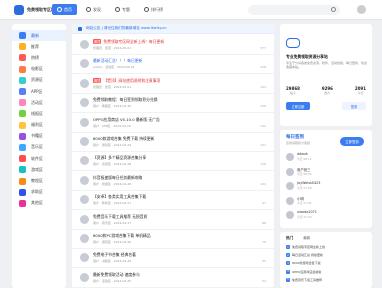 This screenshot has width=382, height=288. What do you see at coordinates (173, 201) in the screenshot?
I see `post-item: 【安卓】各类实用工具合集下载 用户 · 软件区 · 2024-04-27 97` at bounding box center [173, 201].